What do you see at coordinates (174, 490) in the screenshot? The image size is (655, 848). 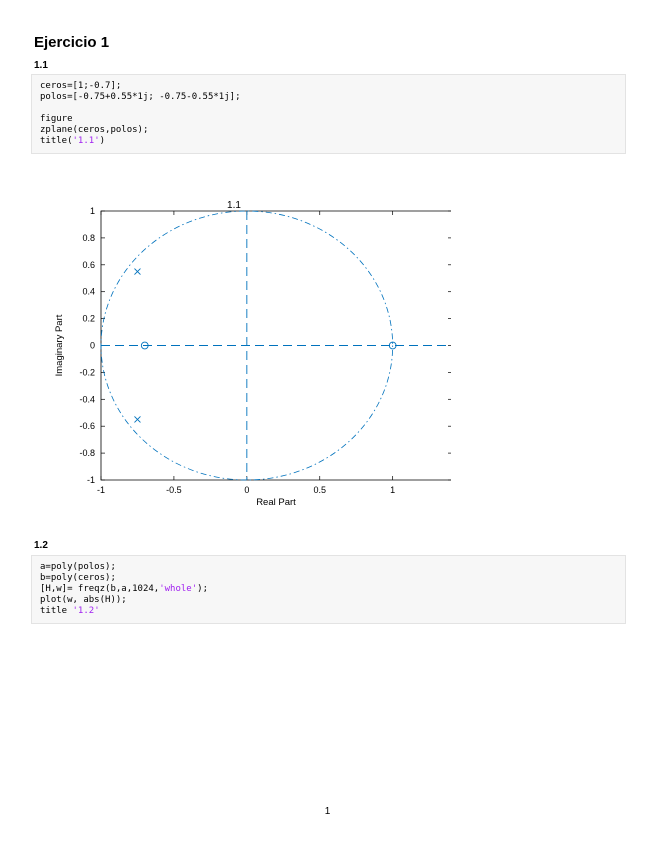 I see `x-tick-label: -0.5` at bounding box center [174, 490].